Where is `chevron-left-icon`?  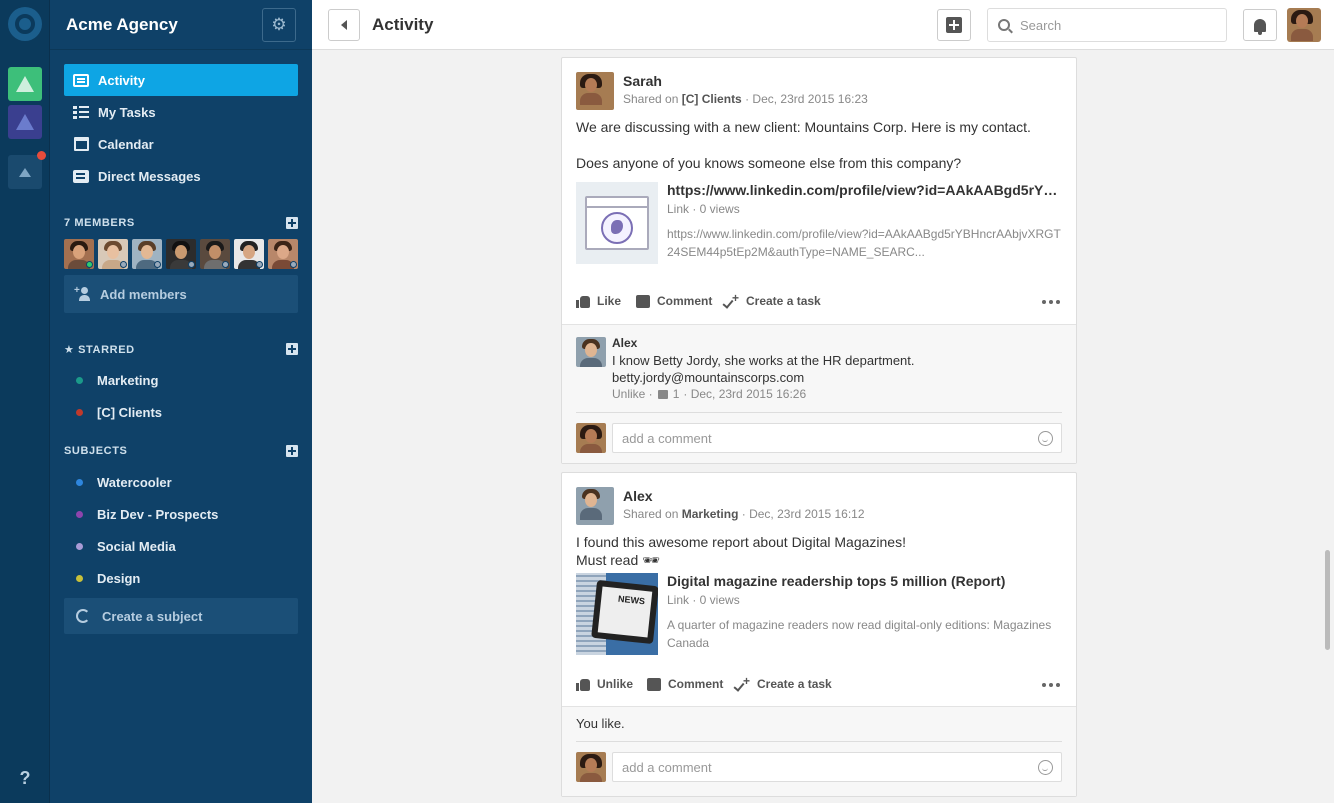 chevron-left-icon is located at coordinates (344, 25).